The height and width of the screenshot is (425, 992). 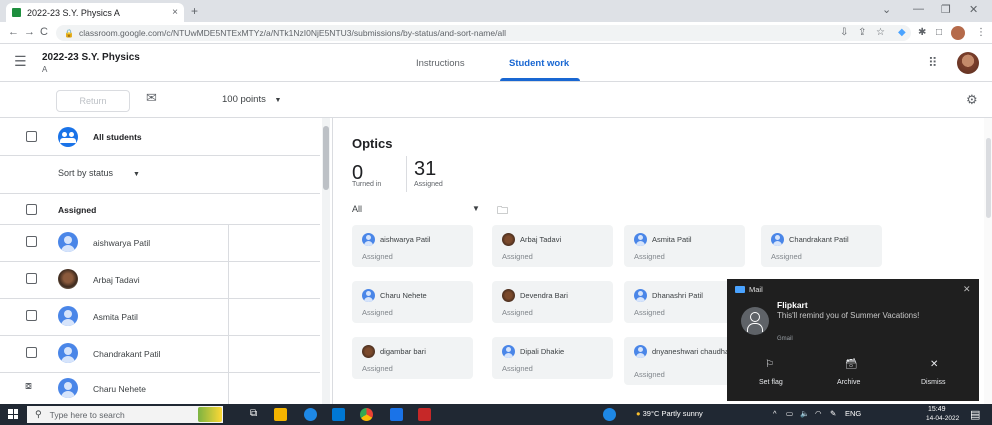 I want to click on close-window-button: ✕, so click(x=973, y=9).